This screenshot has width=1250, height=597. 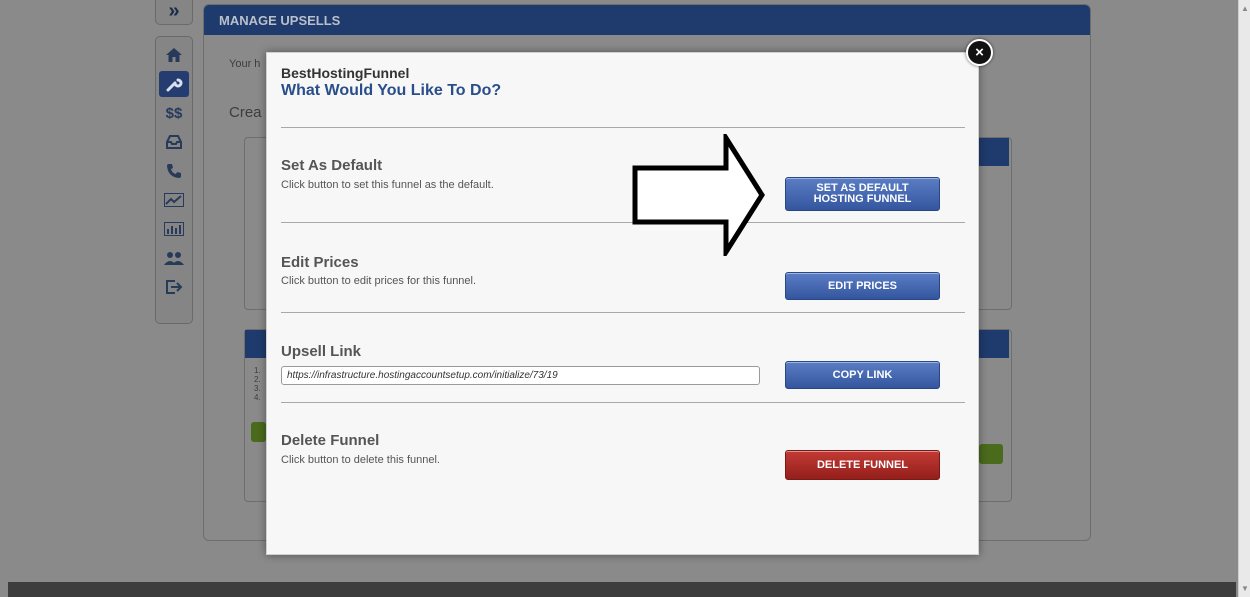 What do you see at coordinates (345, 73) in the screenshot?
I see `funnel-name: BestHostingFunnel` at bounding box center [345, 73].